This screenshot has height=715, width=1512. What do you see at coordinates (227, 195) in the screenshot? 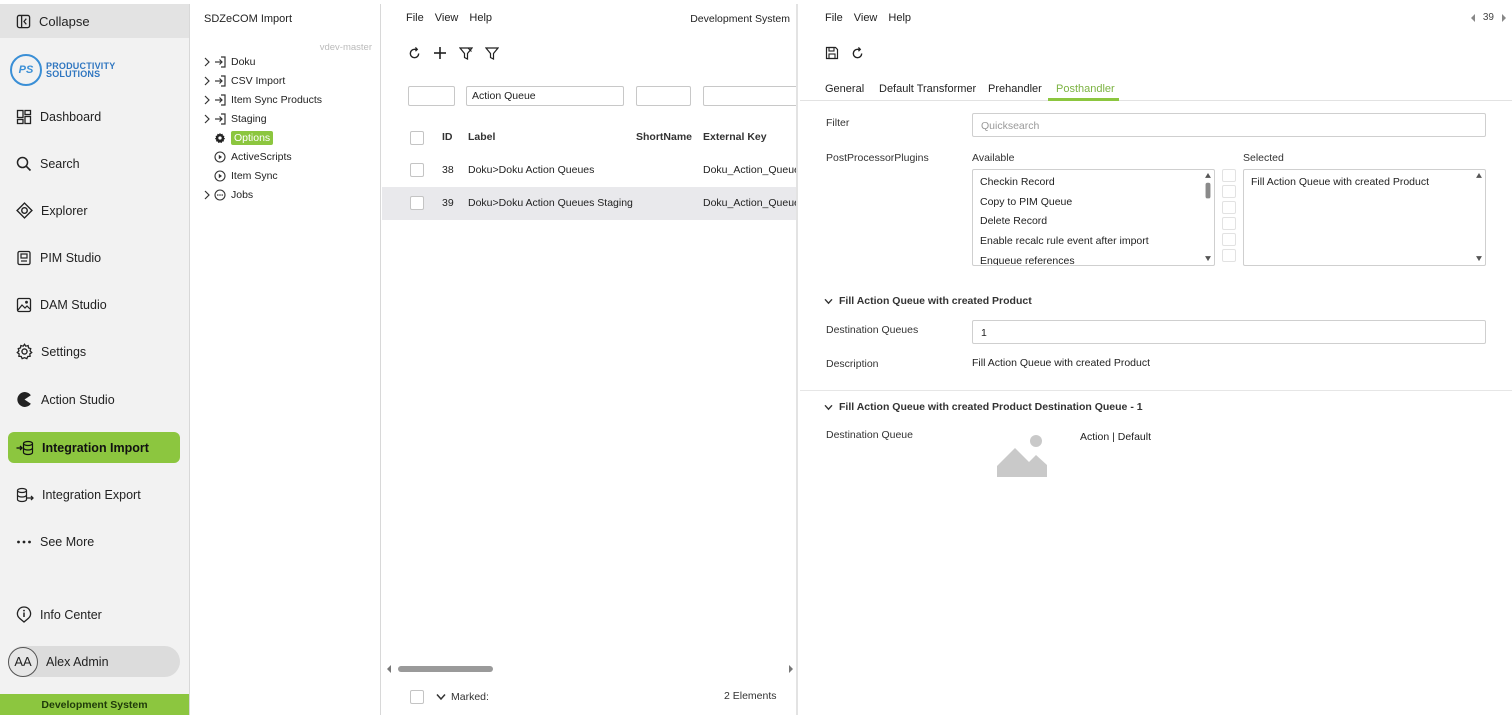
I see `tree-node-jobs: Jobs` at bounding box center [227, 195].